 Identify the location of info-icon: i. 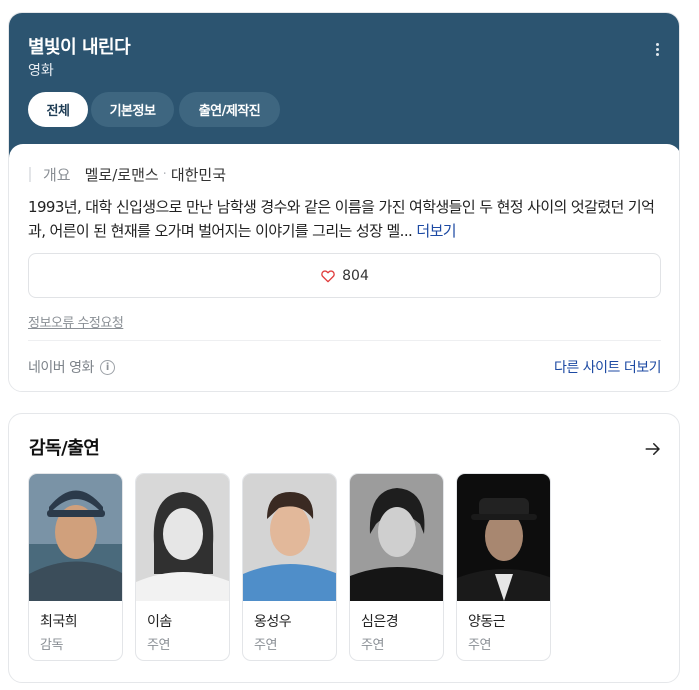
(107, 367).